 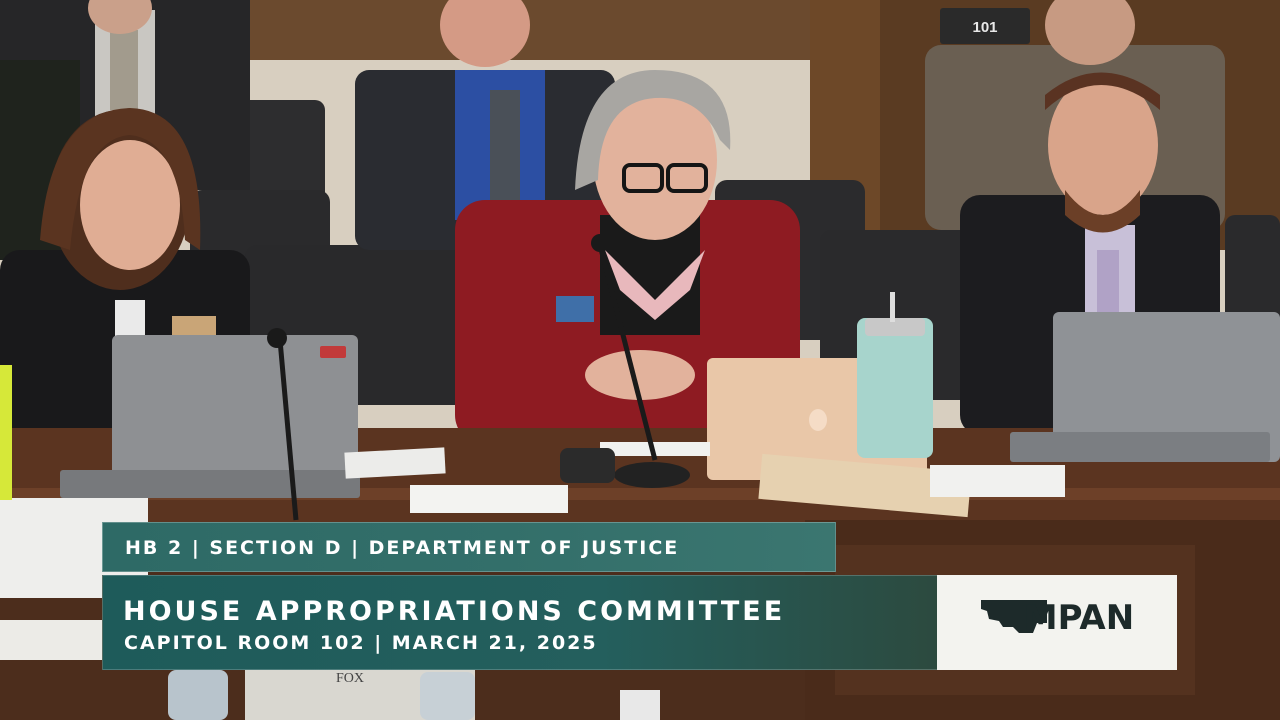 What do you see at coordinates (350, 678) in the screenshot?
I see `nameplate-fox: FOX` at bounding box center [350, 678].